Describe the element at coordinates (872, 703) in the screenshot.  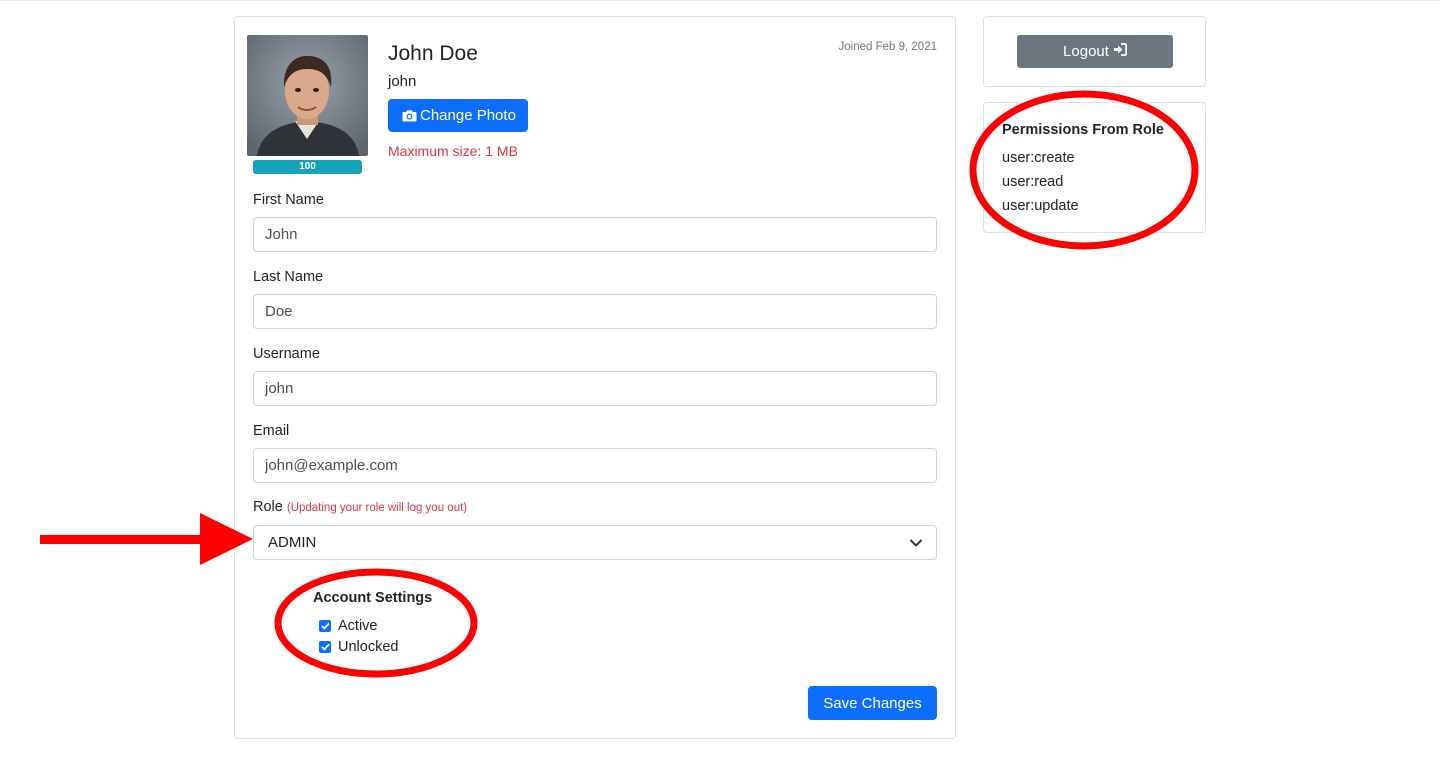
I see `save-changes-button: Save Changes` at that location.